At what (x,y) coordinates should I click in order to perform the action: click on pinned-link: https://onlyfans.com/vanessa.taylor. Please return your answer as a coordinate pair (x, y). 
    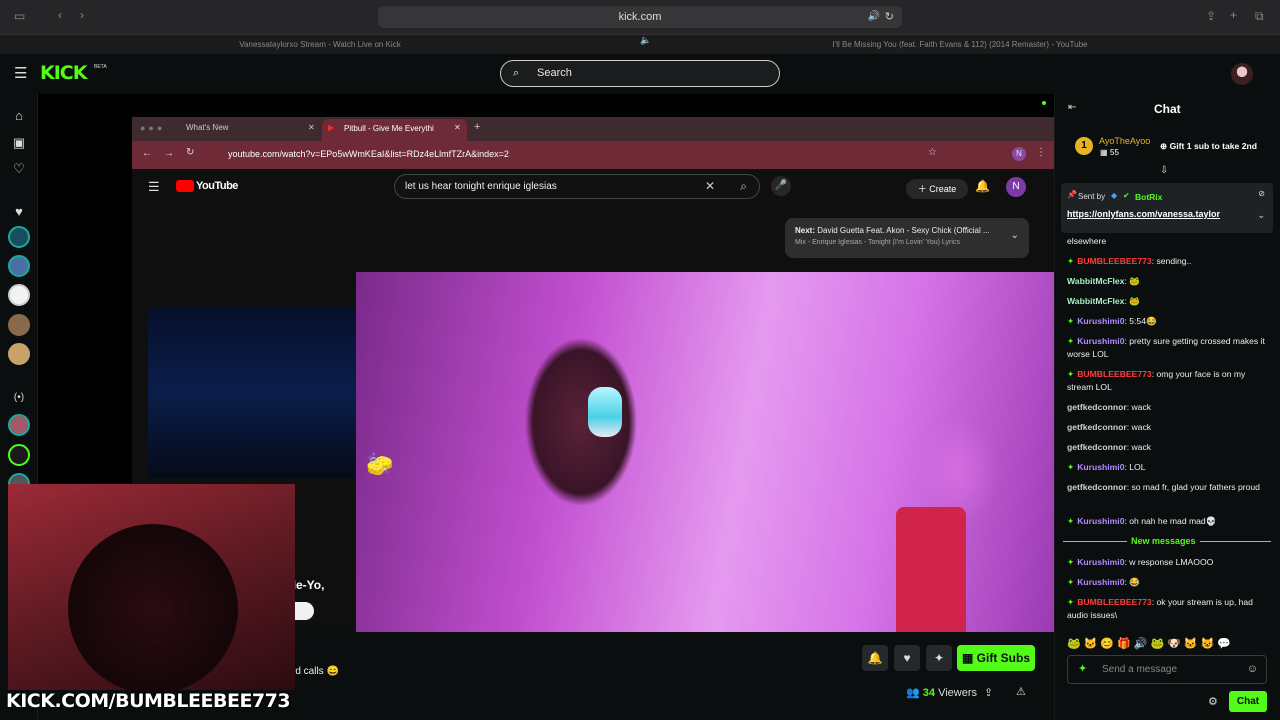
    Looking at the image, I should click on (1143, 214).